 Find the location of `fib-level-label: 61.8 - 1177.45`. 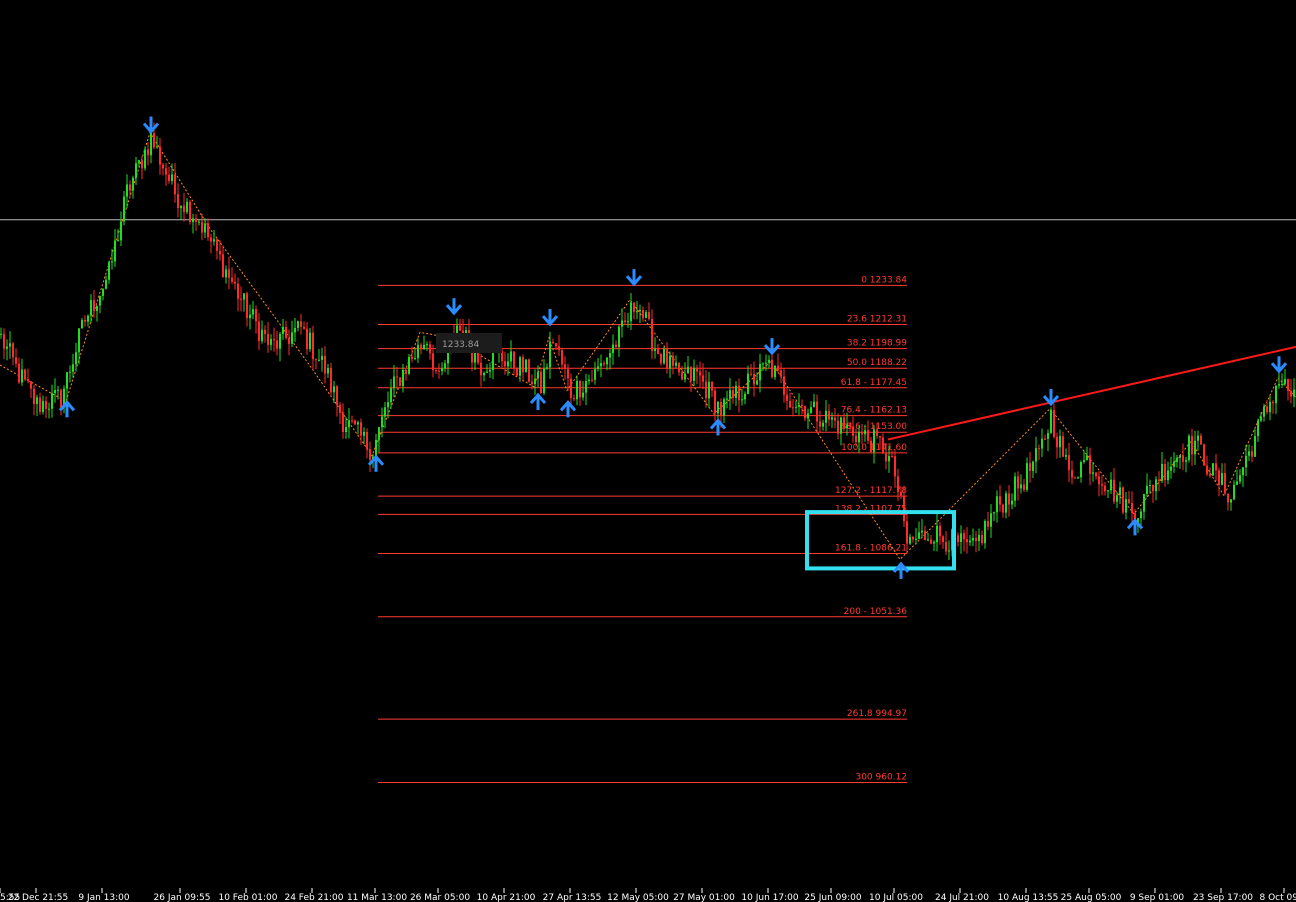

fib-level-label: 61.8 - 1177.45 is located at coordinates (874, 383).